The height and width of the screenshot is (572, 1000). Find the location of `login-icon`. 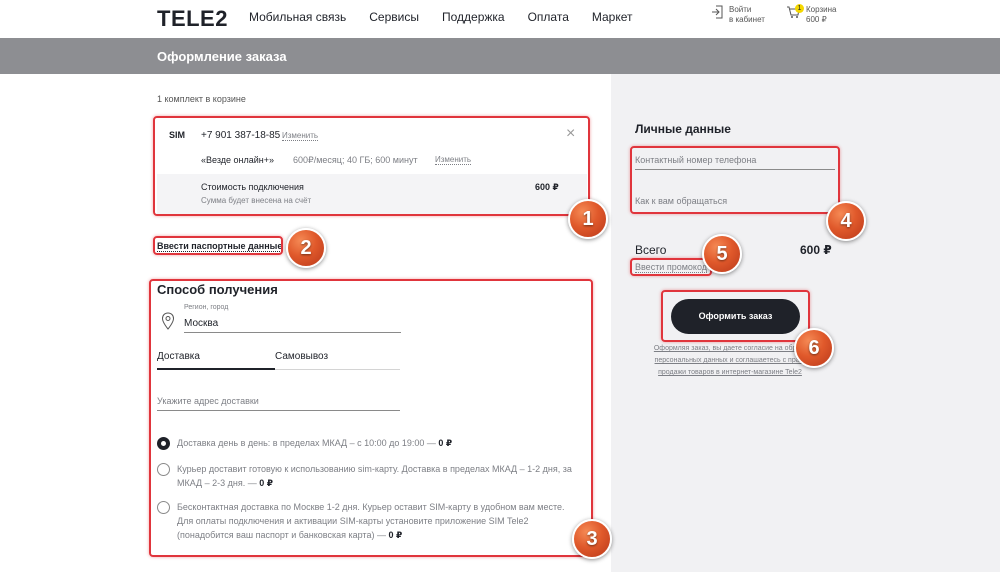

login-icon is located at coordinates (717, 12).